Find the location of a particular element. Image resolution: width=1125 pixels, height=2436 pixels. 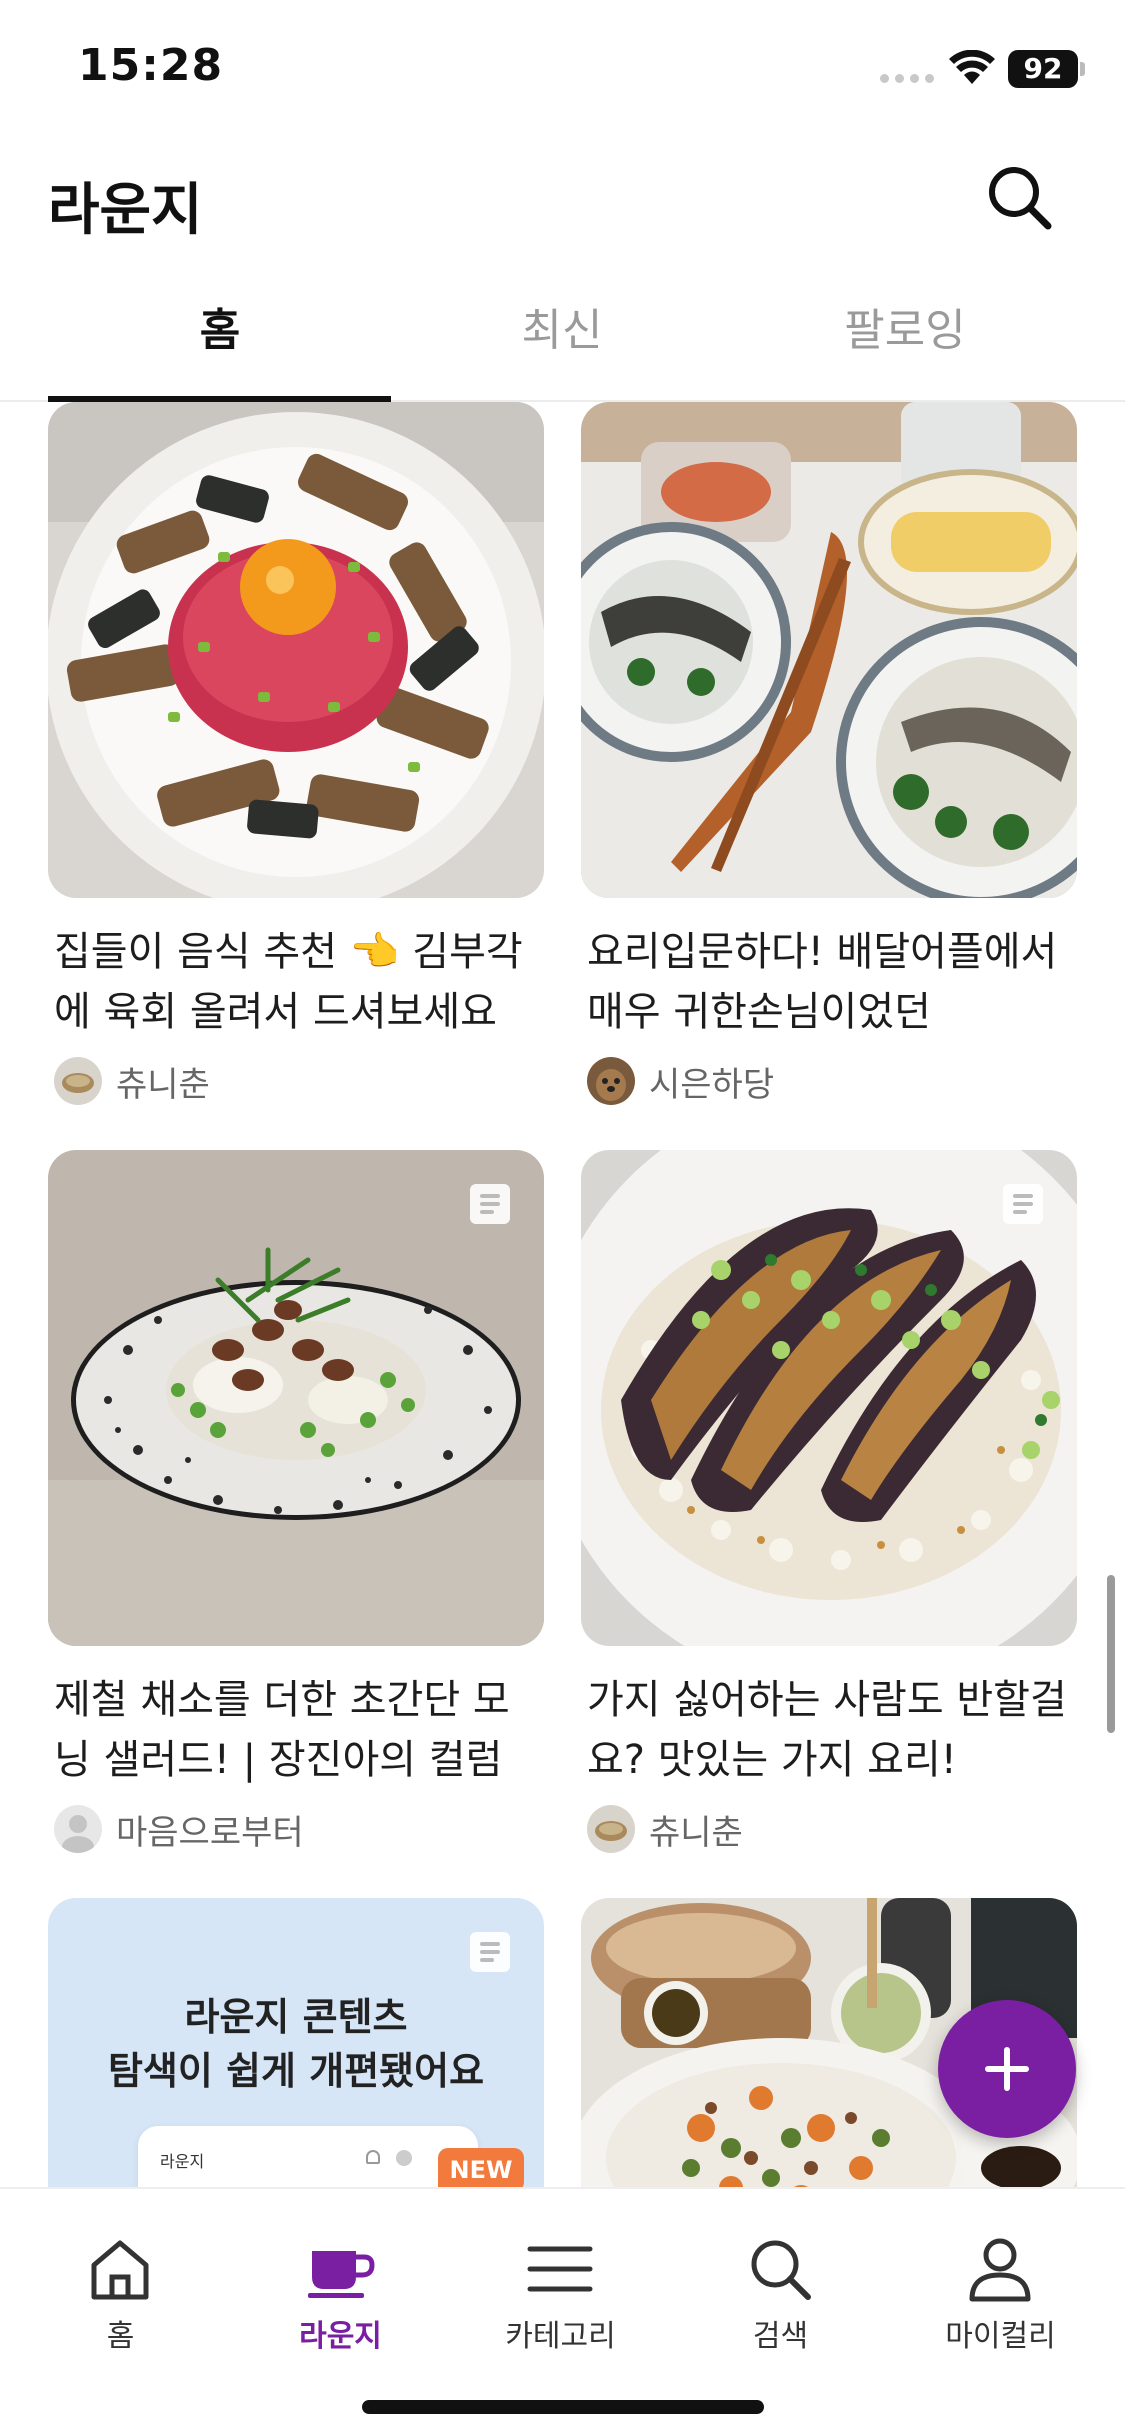

post-title: 가지 싫어하는 사람도 반할걸요? 맛있는 가지 요리! is located at coordinates (829, 1730).